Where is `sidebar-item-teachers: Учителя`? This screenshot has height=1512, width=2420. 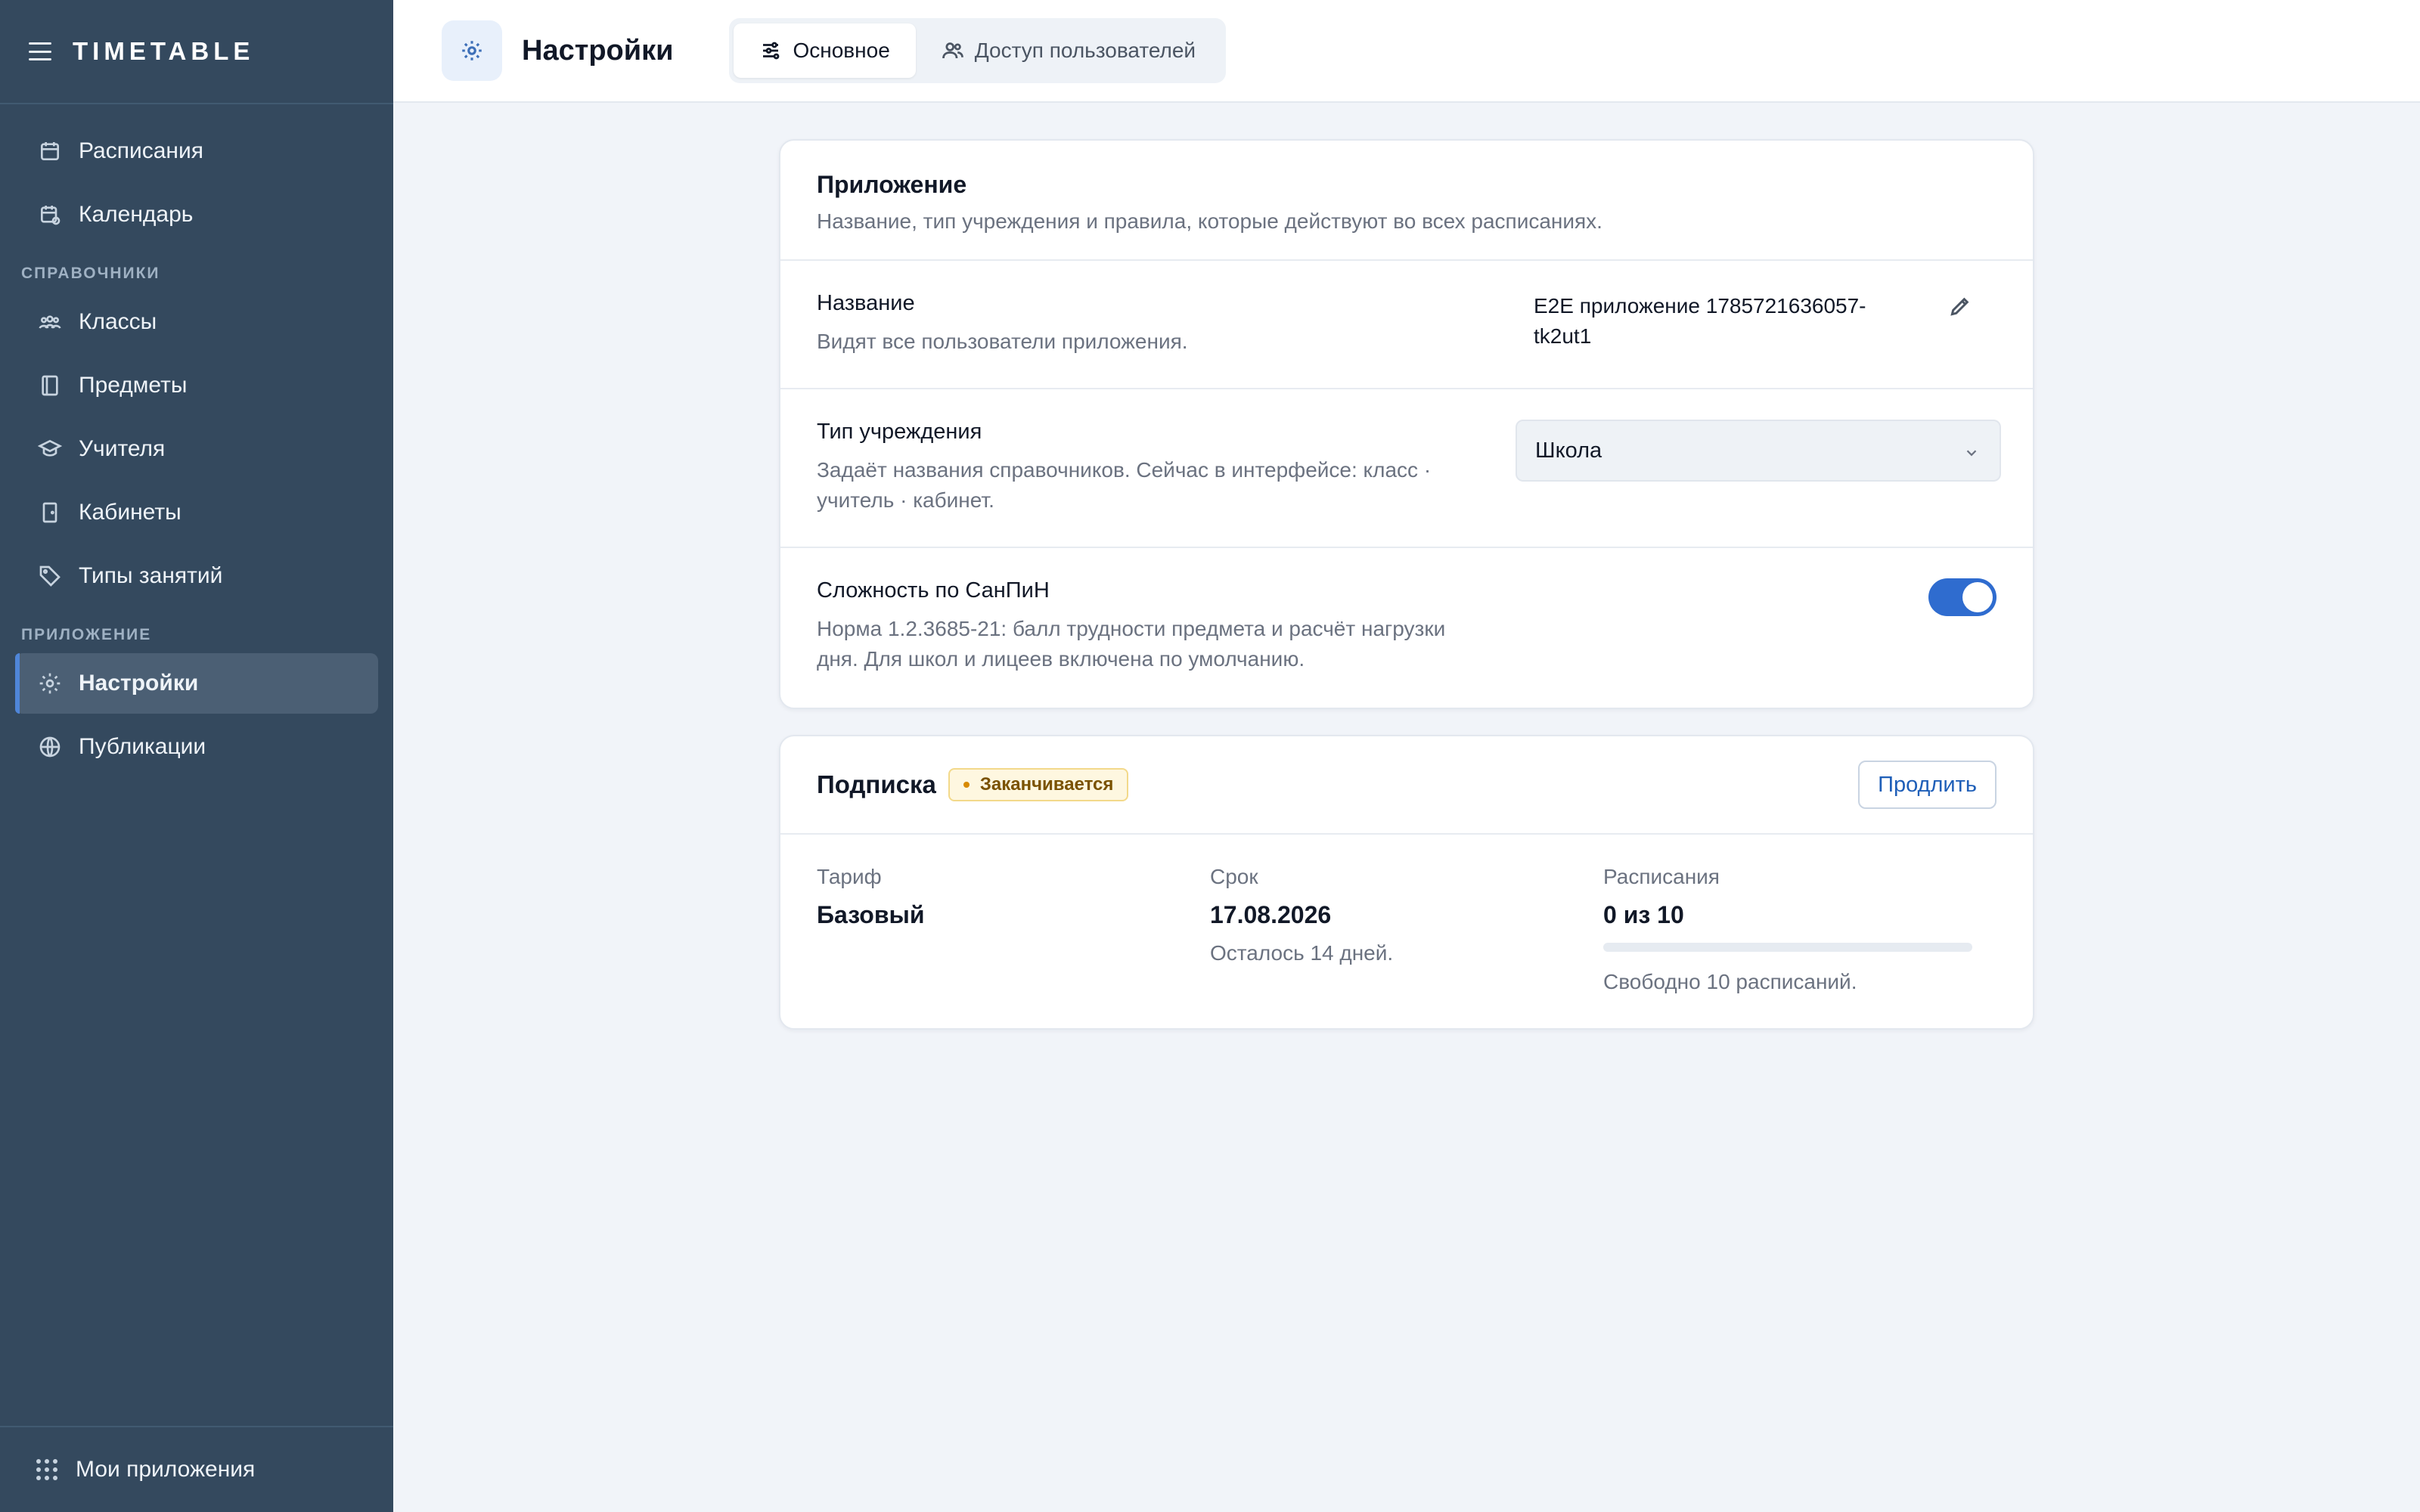
sidebar-item-teachers: Учителя is located at coordinates (196, 449).